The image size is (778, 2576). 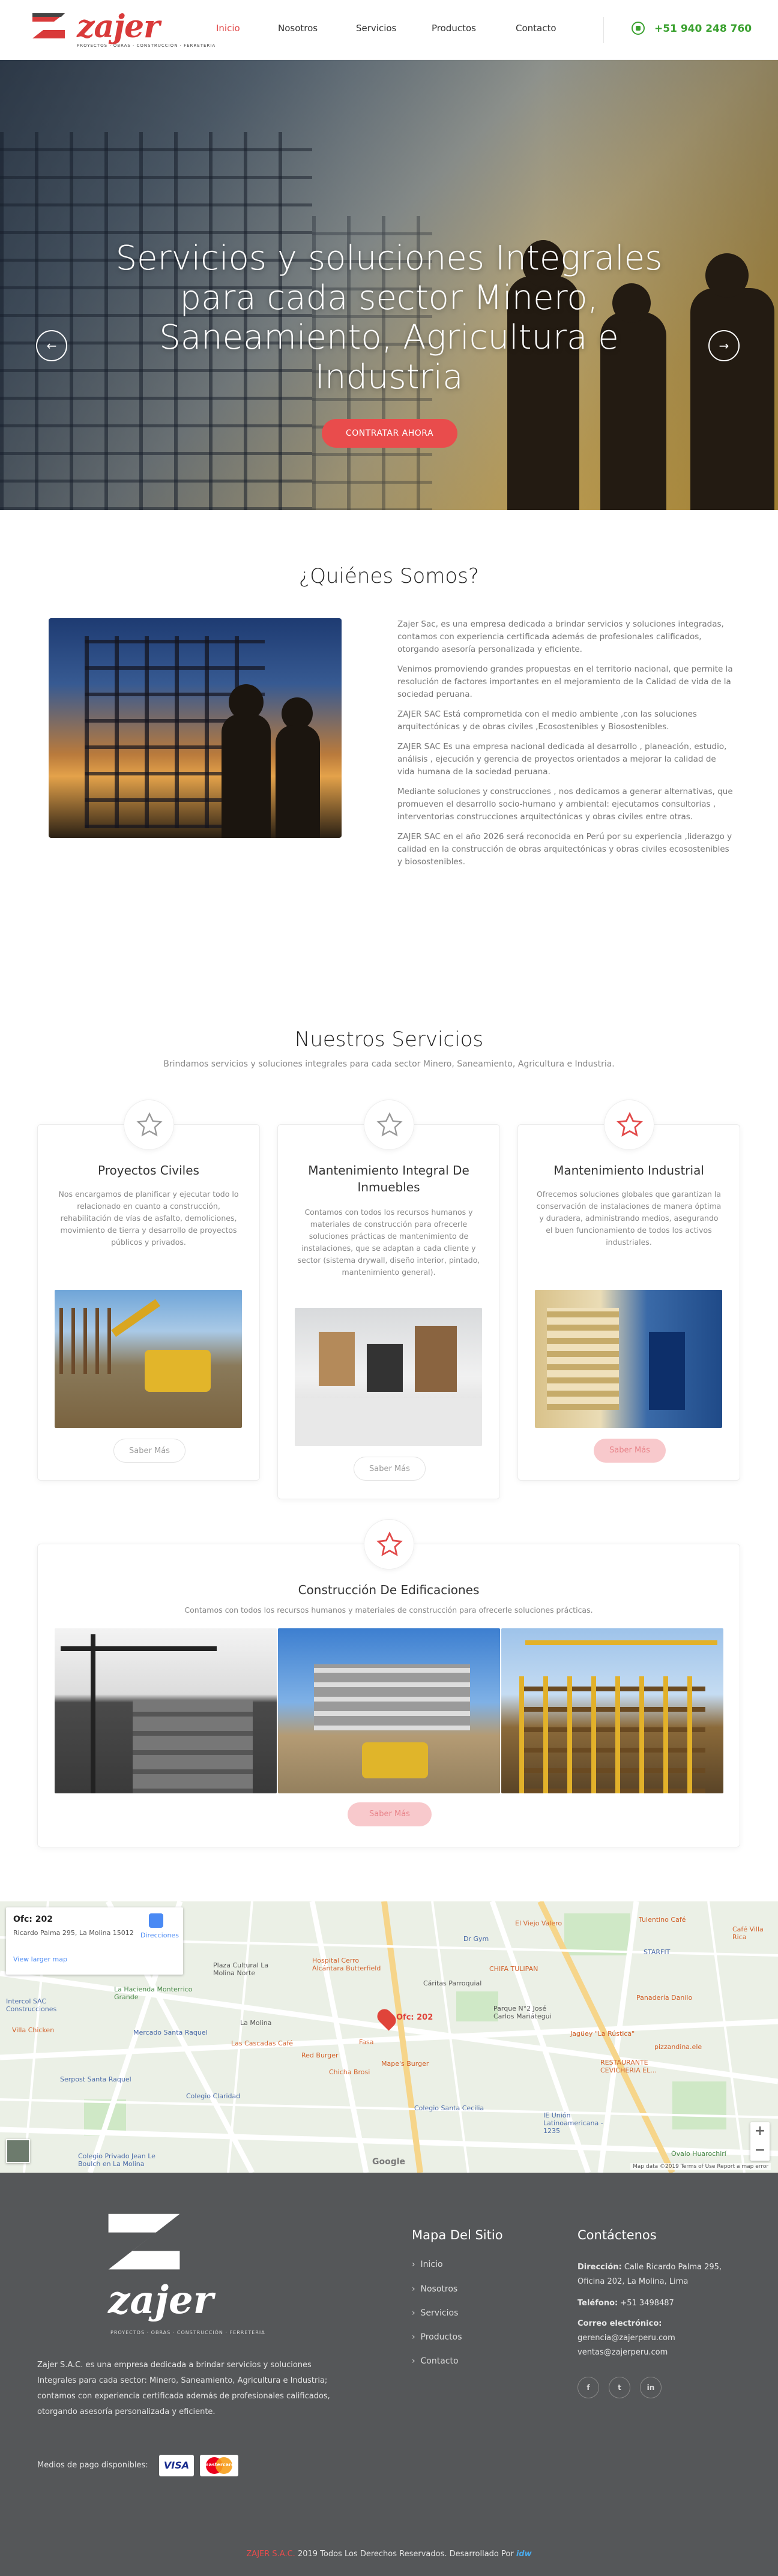 I want to click on directions-icon, so click(x=156, y=1920).